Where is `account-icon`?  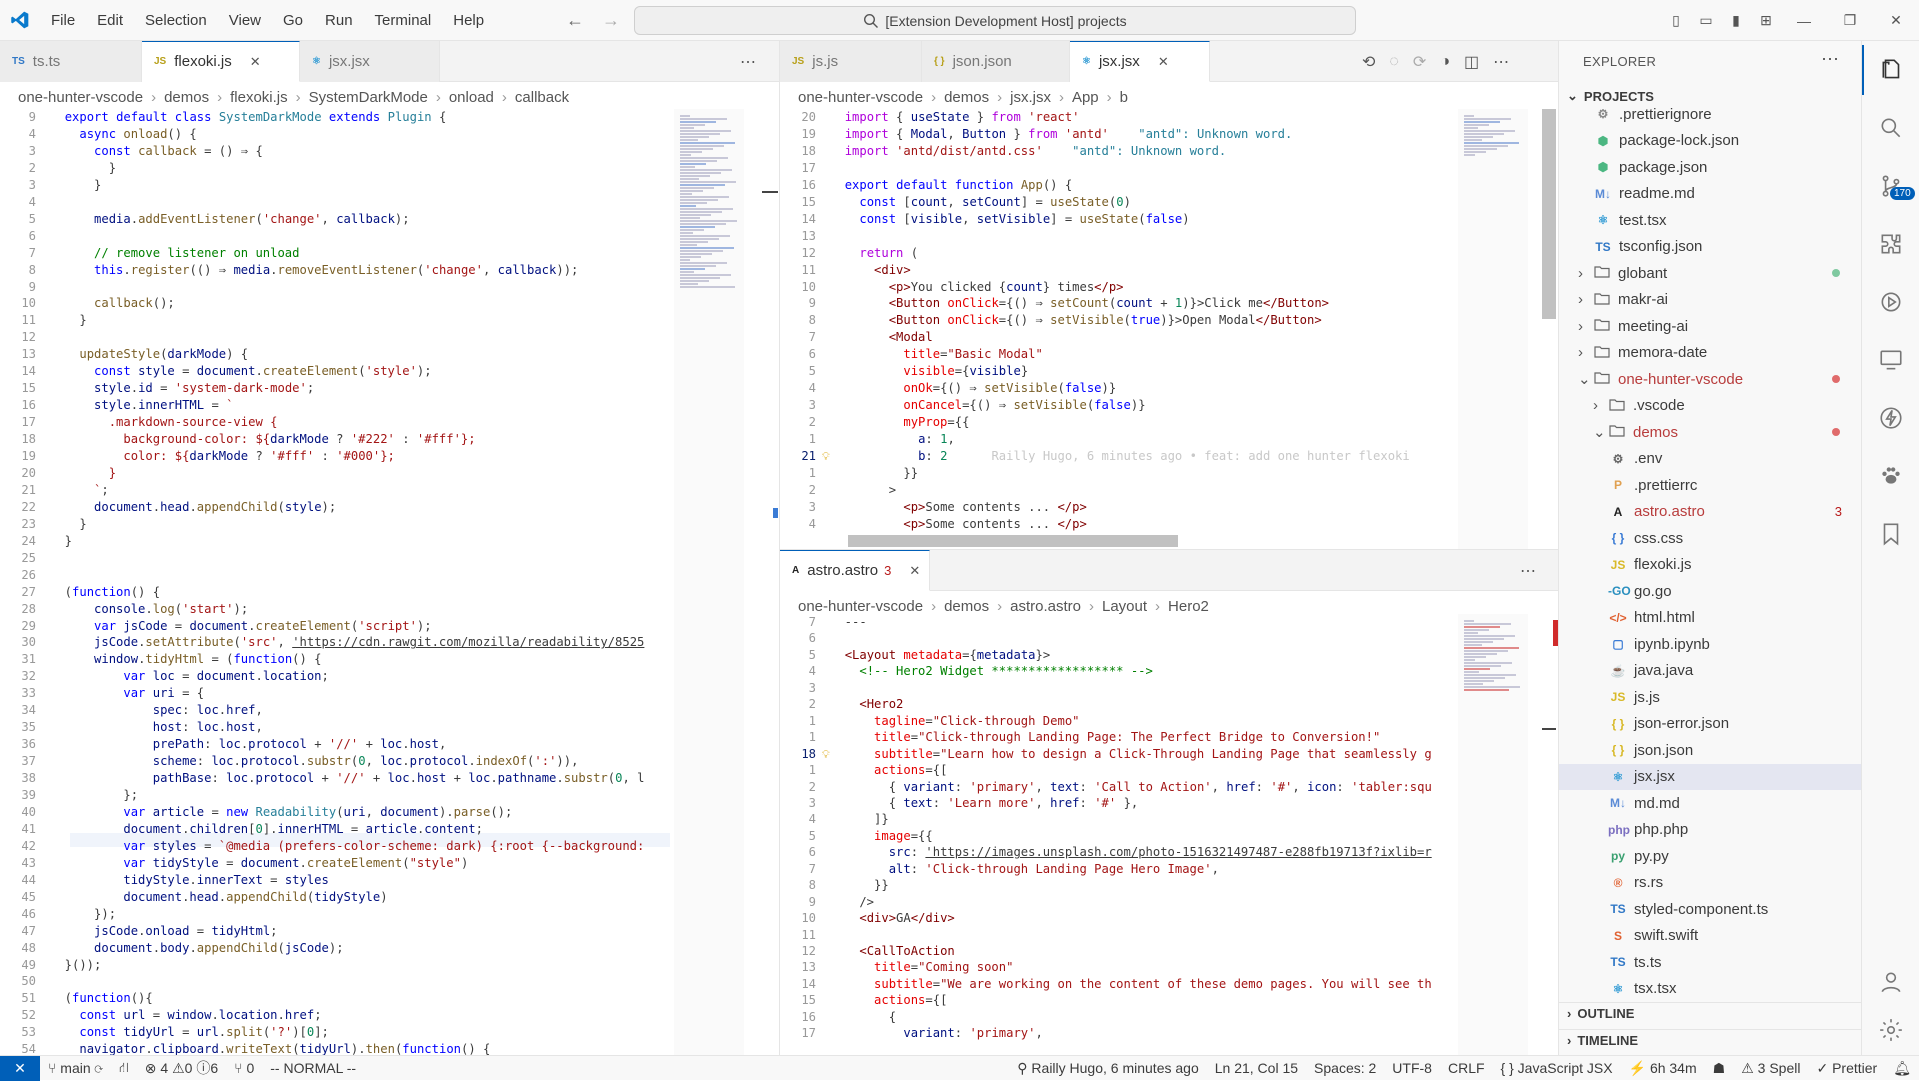 account-icon is located at coordinates (1890, 982).